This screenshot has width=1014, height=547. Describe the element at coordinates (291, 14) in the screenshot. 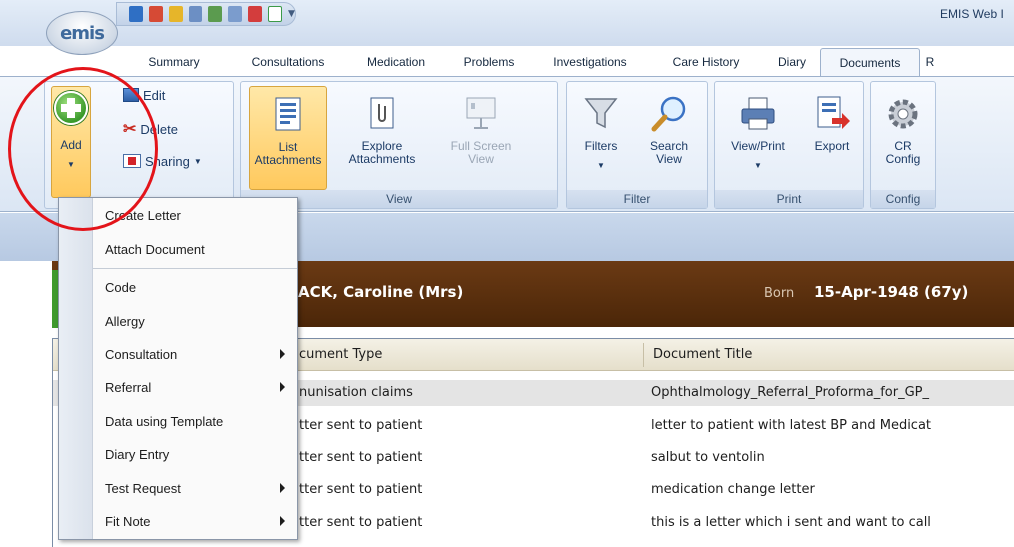

I see `customize-arrow-icon: ▼` at that location.